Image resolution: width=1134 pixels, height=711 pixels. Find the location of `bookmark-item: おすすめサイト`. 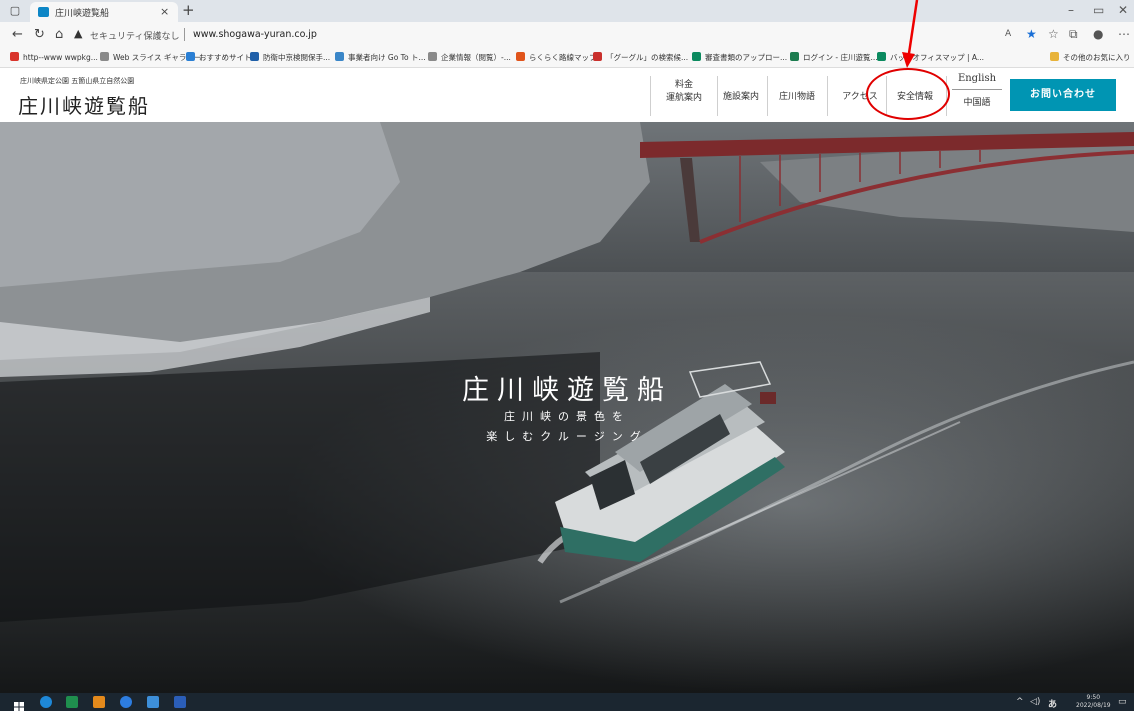

bookmark-item: おすすめサイト is located at coordinates (219, 57).